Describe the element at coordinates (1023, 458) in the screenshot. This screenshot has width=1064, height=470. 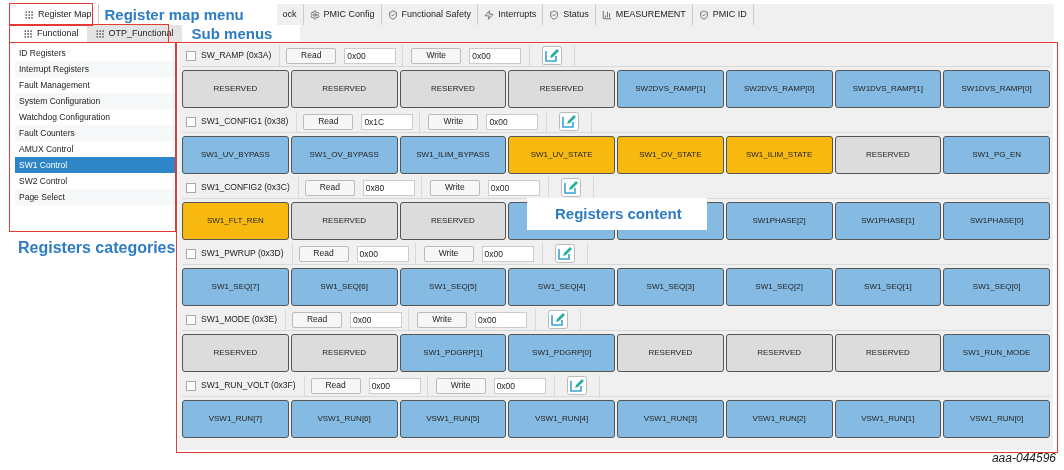
I see `figure-id: aaa-044596` at that location.